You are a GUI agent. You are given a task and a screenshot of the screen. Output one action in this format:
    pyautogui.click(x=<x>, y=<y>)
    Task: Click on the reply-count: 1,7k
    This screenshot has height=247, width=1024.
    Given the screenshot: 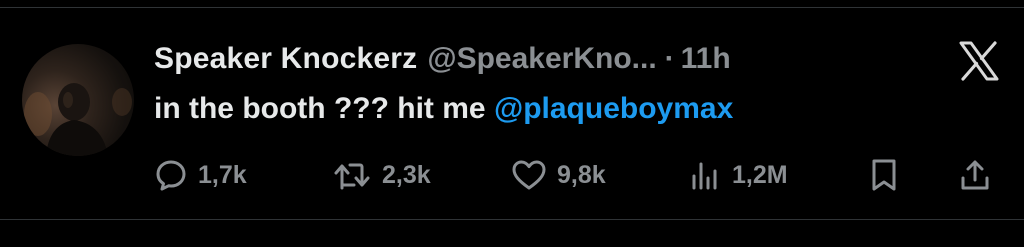 What is the action you would take?
    pyautogui.click(x=222, y=174)
    